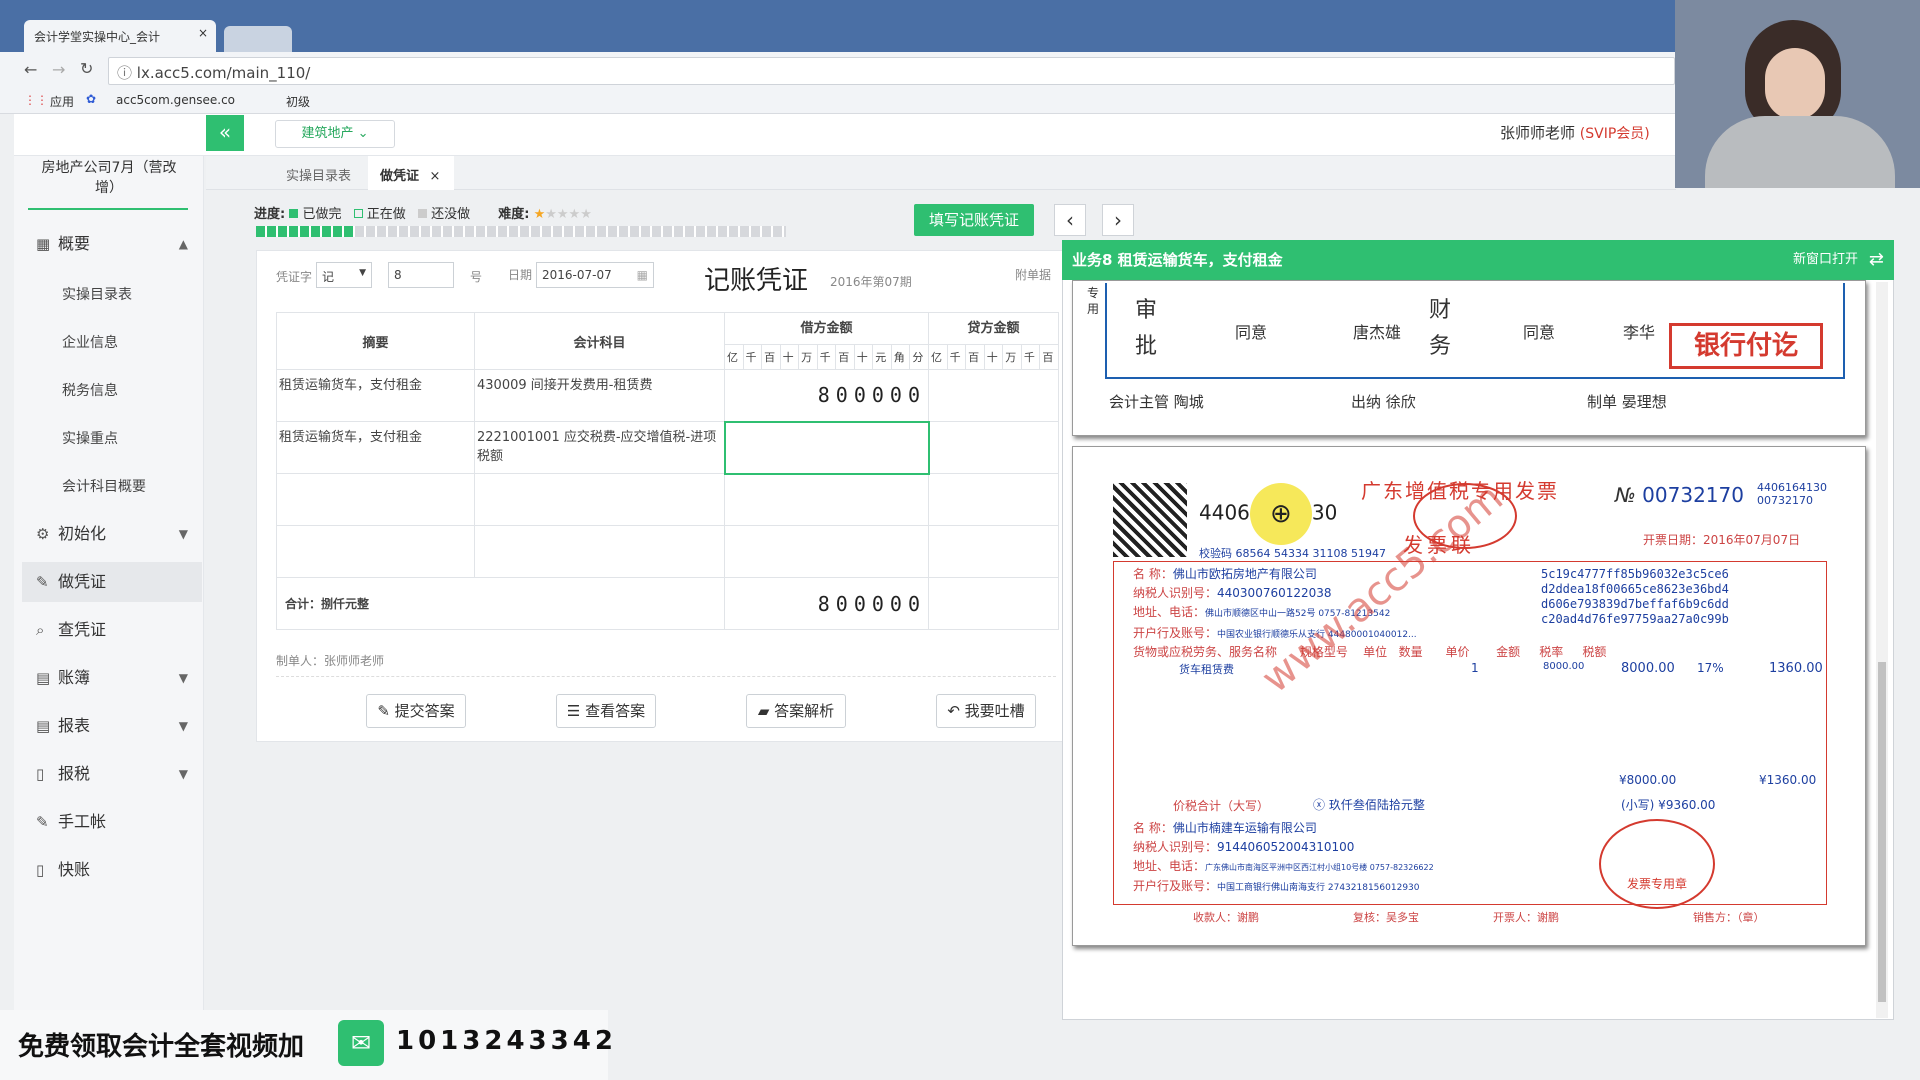 The image size is (1920, 1080). Describe the element at coordinates (1882, 650) in the screenshot. I see `viewer-scrollbar` at that location.